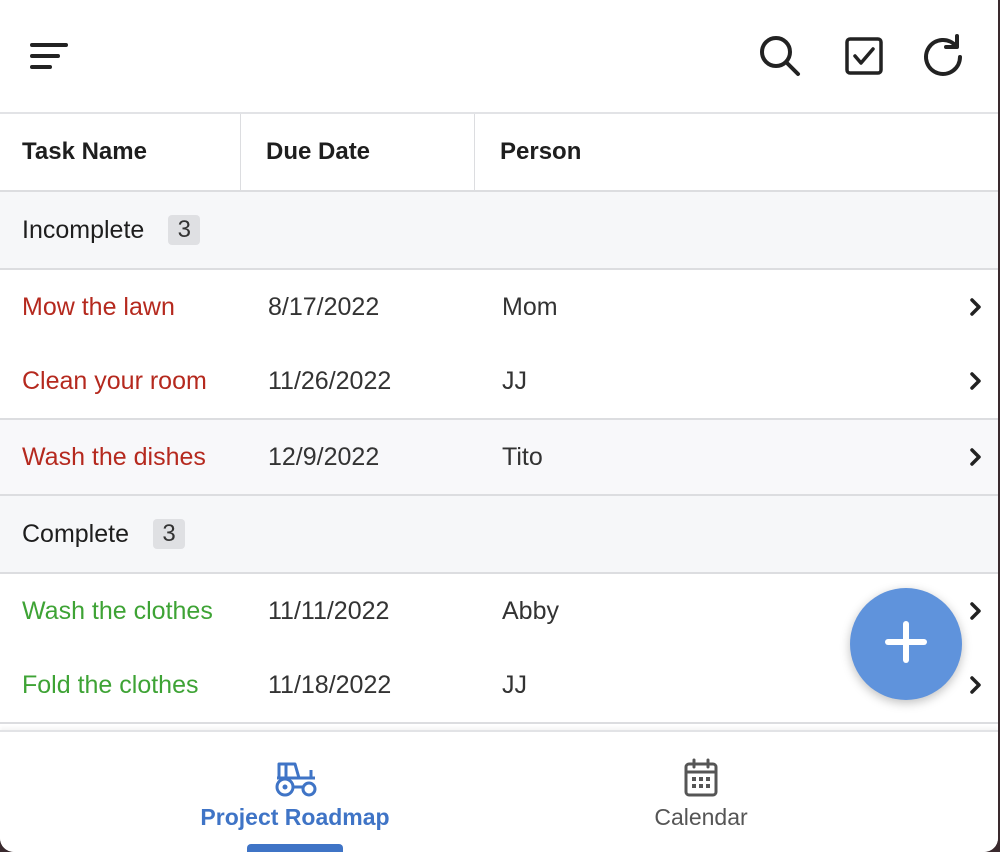  Describe the element at coordinates (117, 610) in the screenshot. I see `task-name: Wash the clothes` at that location.